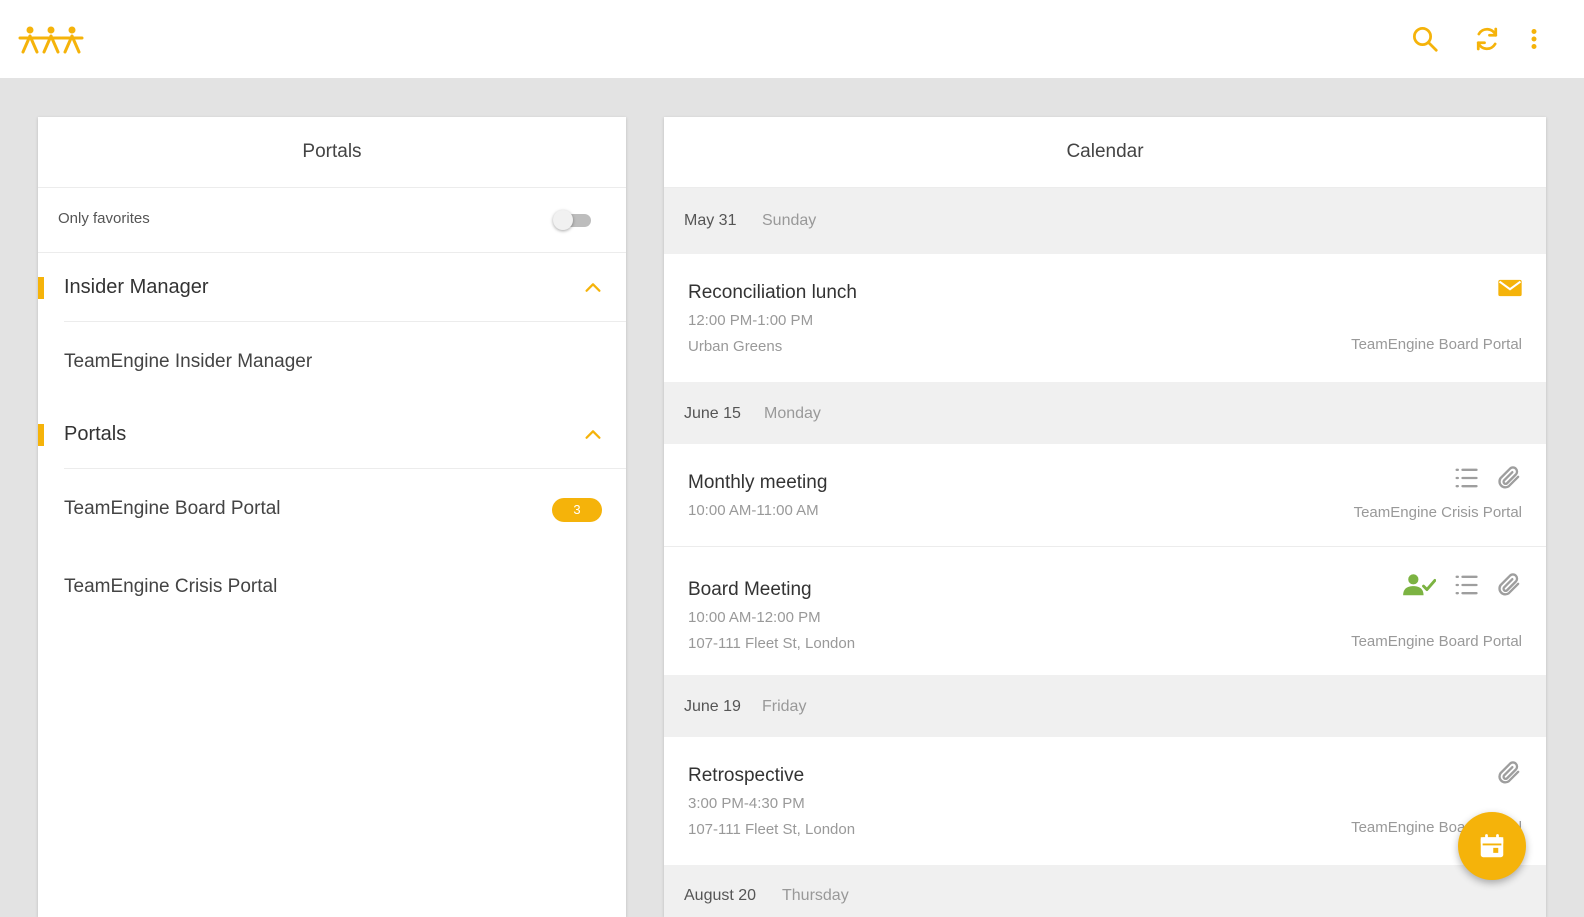 The height and width of the screenshot is (917, 1584). What do you see at coordinates (1437, 512) in the screenshot?
I see `event-portal: TeamEngine Crisis Portal` at bounding box center [1437, 512].